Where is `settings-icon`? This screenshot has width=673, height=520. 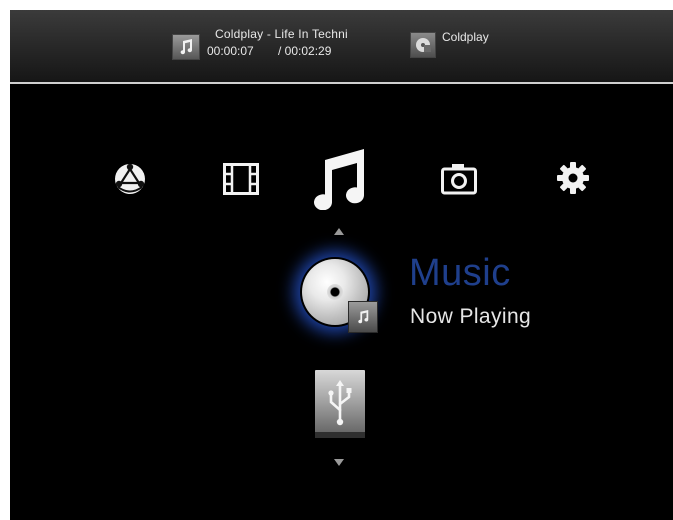
settings-icon is located at coordinates (573, 180).